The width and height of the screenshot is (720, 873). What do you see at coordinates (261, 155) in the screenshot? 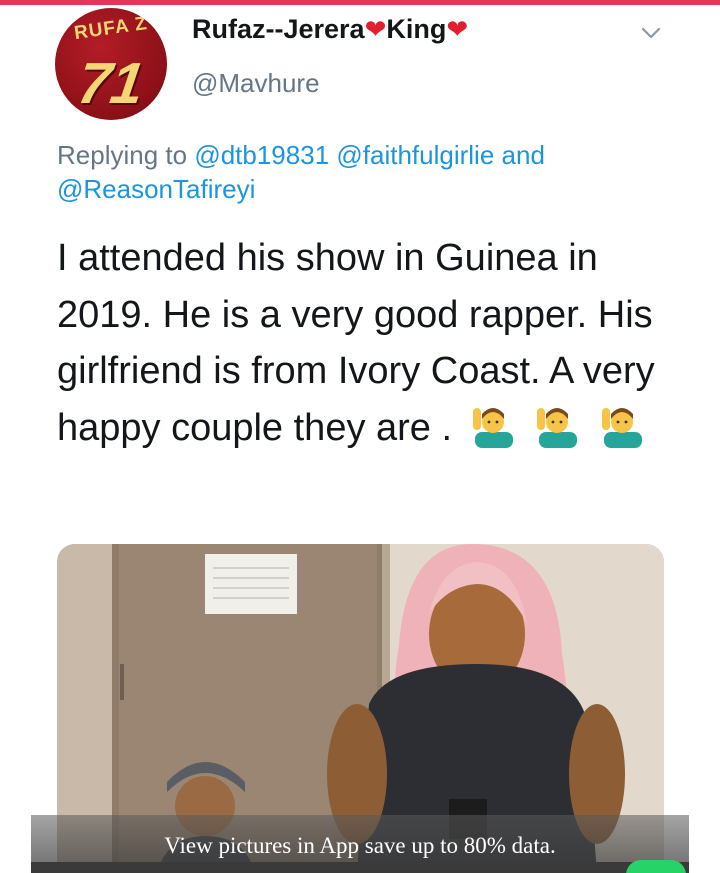
I see `mention-link: @dtb19831` at bounding box center [261, 155].